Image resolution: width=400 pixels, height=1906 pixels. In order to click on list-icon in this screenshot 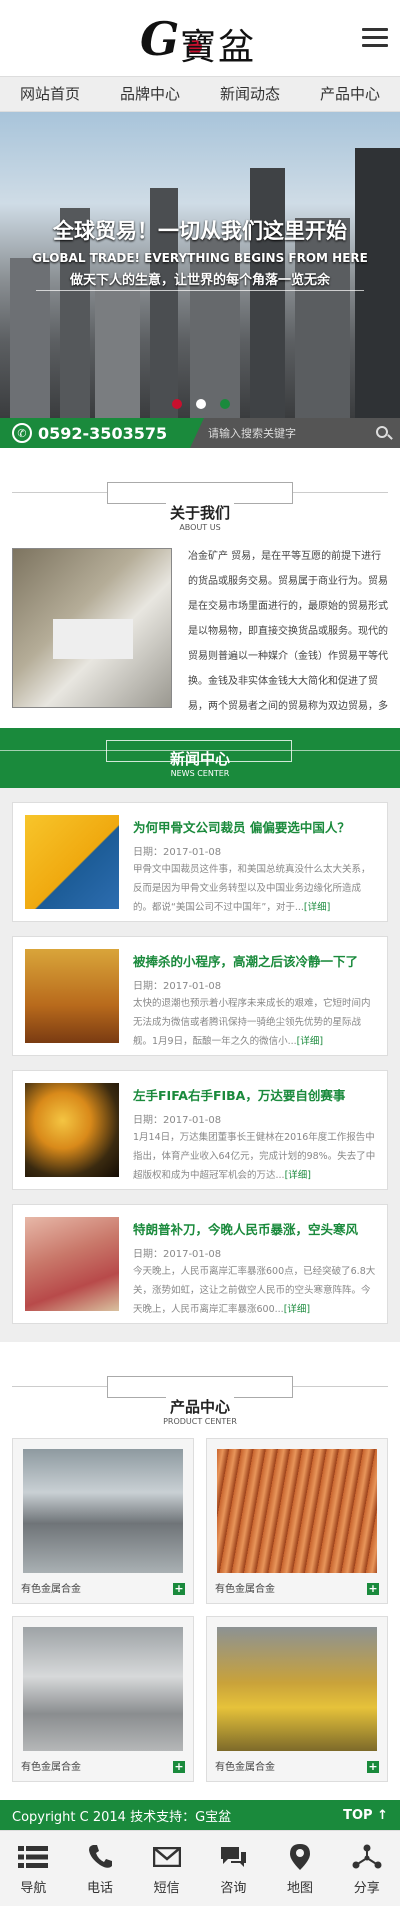, I will do `click(33, 1857)`.